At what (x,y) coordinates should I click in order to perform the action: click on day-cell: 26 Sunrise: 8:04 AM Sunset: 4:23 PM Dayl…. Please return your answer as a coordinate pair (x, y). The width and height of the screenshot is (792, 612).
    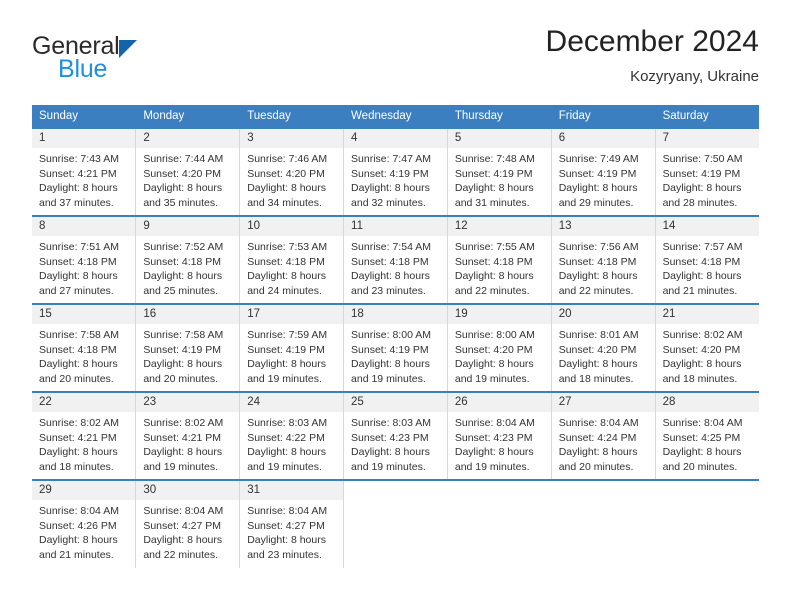
    Looking at the image, I should click on (499, 435).